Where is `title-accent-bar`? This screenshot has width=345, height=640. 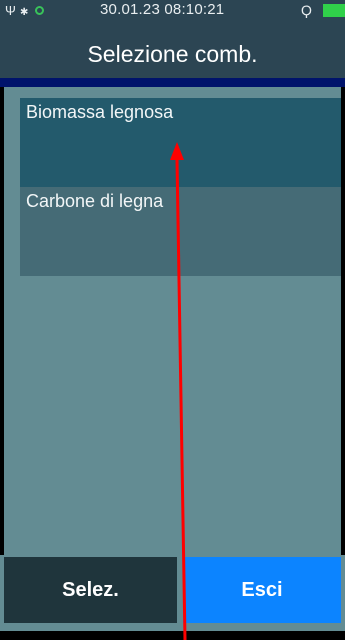 title-accent-bar is located at coordinates (172, 82).